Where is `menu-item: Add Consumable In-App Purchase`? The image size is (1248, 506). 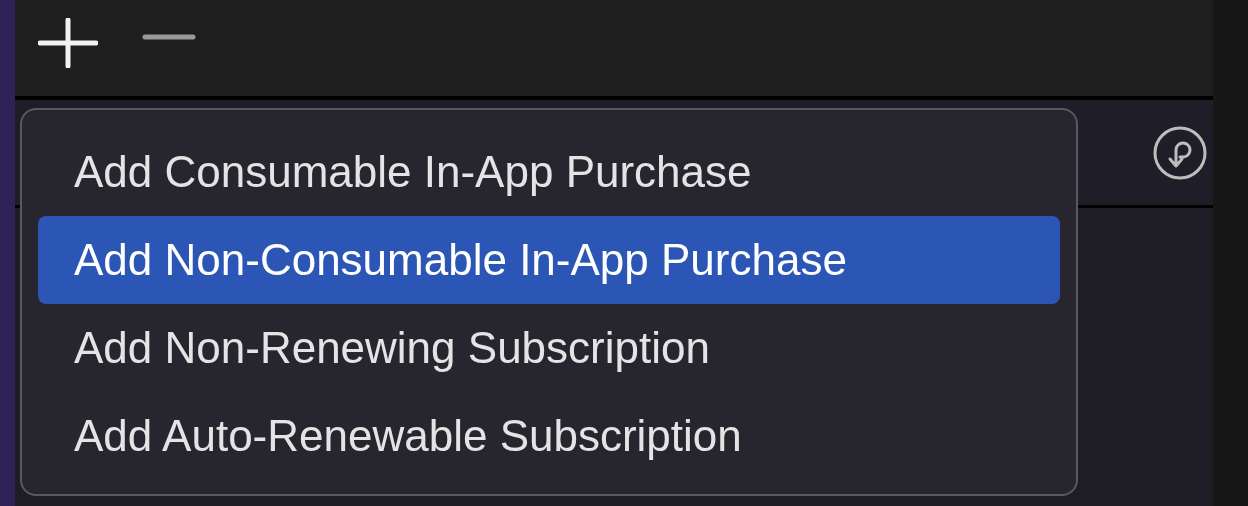 menu-item: Add Consumable In-App Purchase is located at coordinates (549, 172).